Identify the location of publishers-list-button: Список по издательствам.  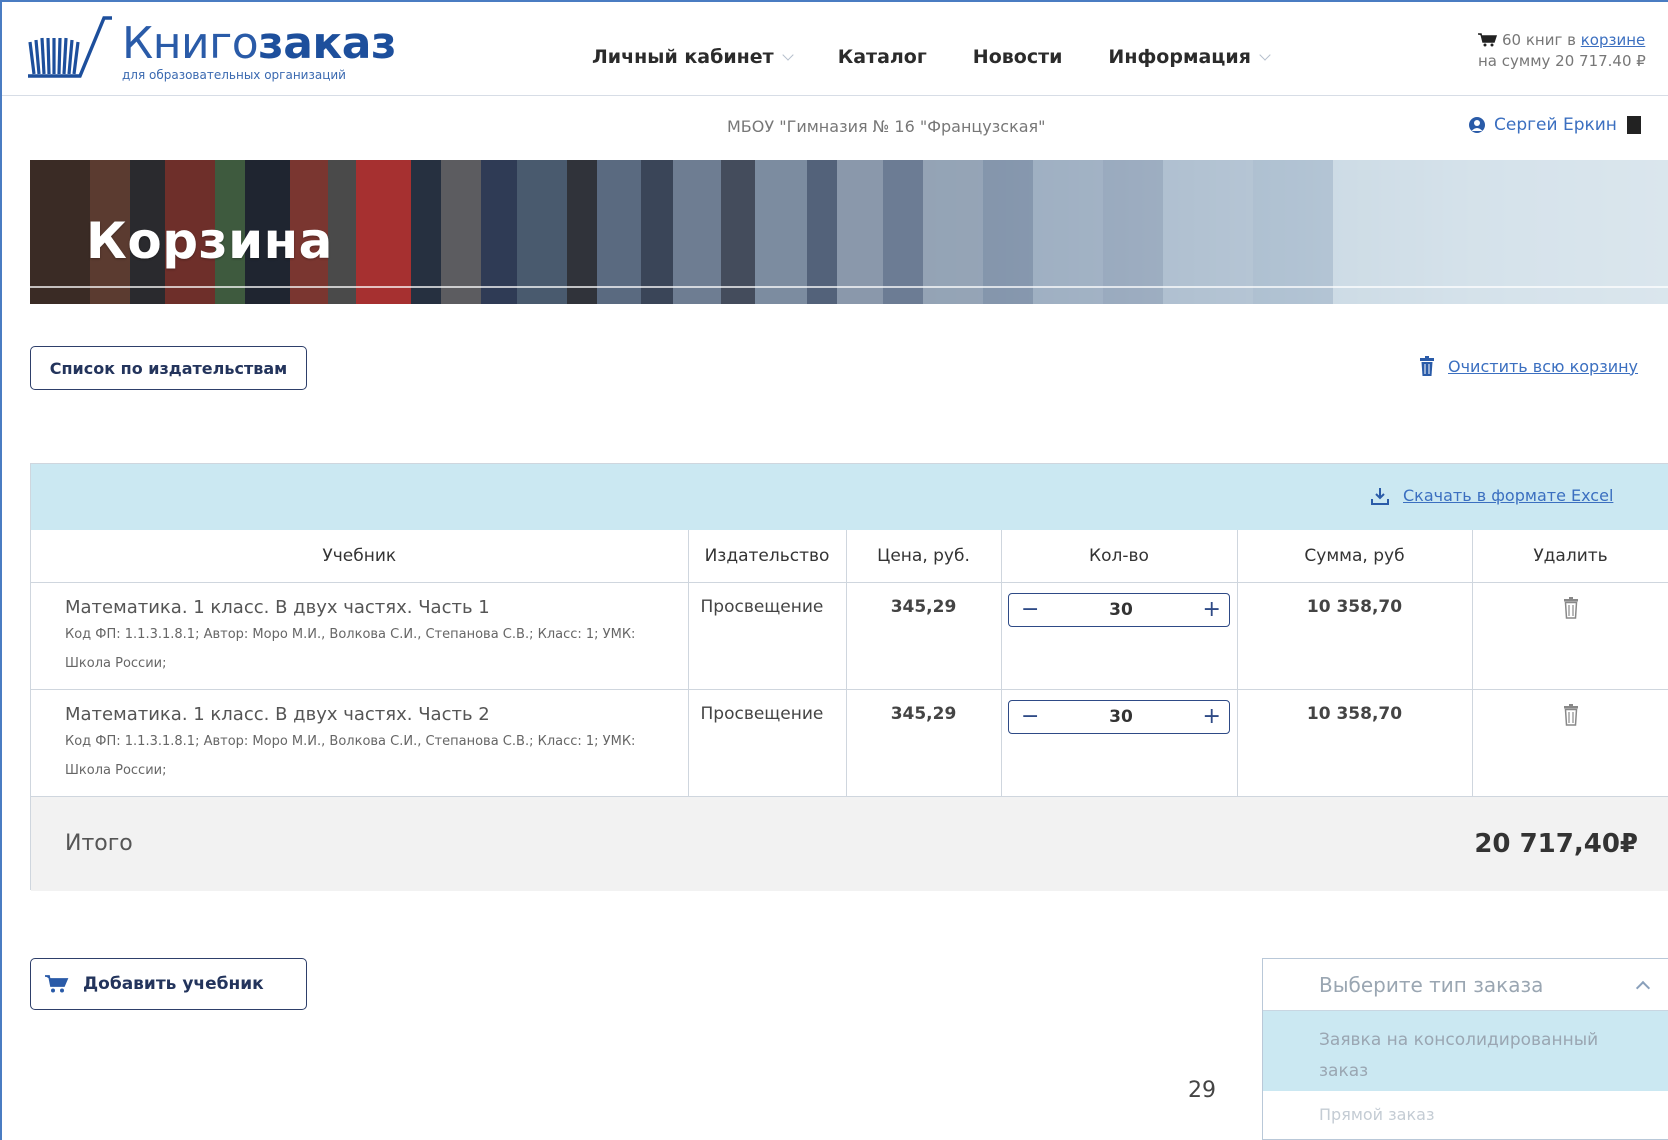
(168, 368).